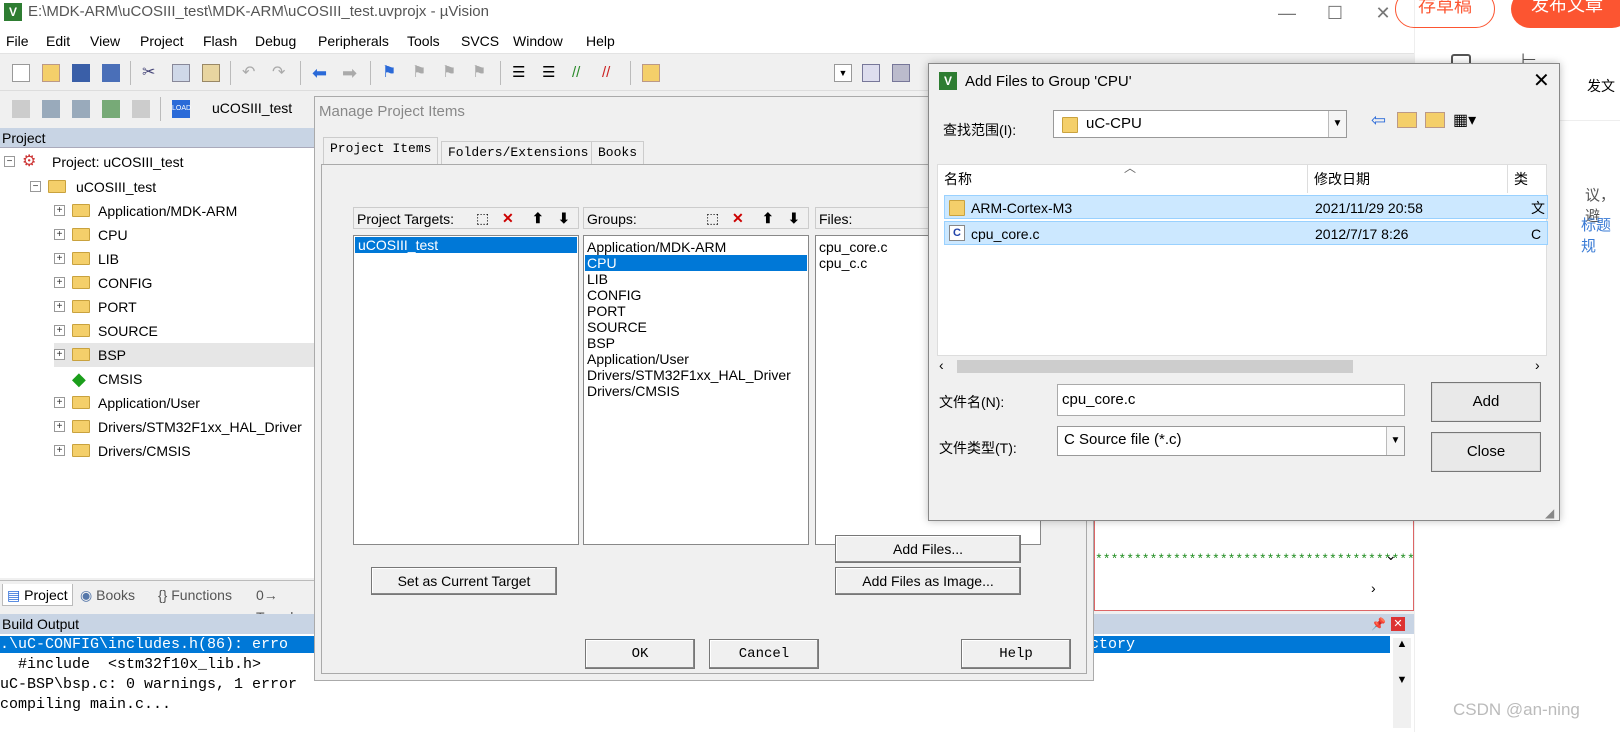  I want to click on translate-icon, so click(21, 109).